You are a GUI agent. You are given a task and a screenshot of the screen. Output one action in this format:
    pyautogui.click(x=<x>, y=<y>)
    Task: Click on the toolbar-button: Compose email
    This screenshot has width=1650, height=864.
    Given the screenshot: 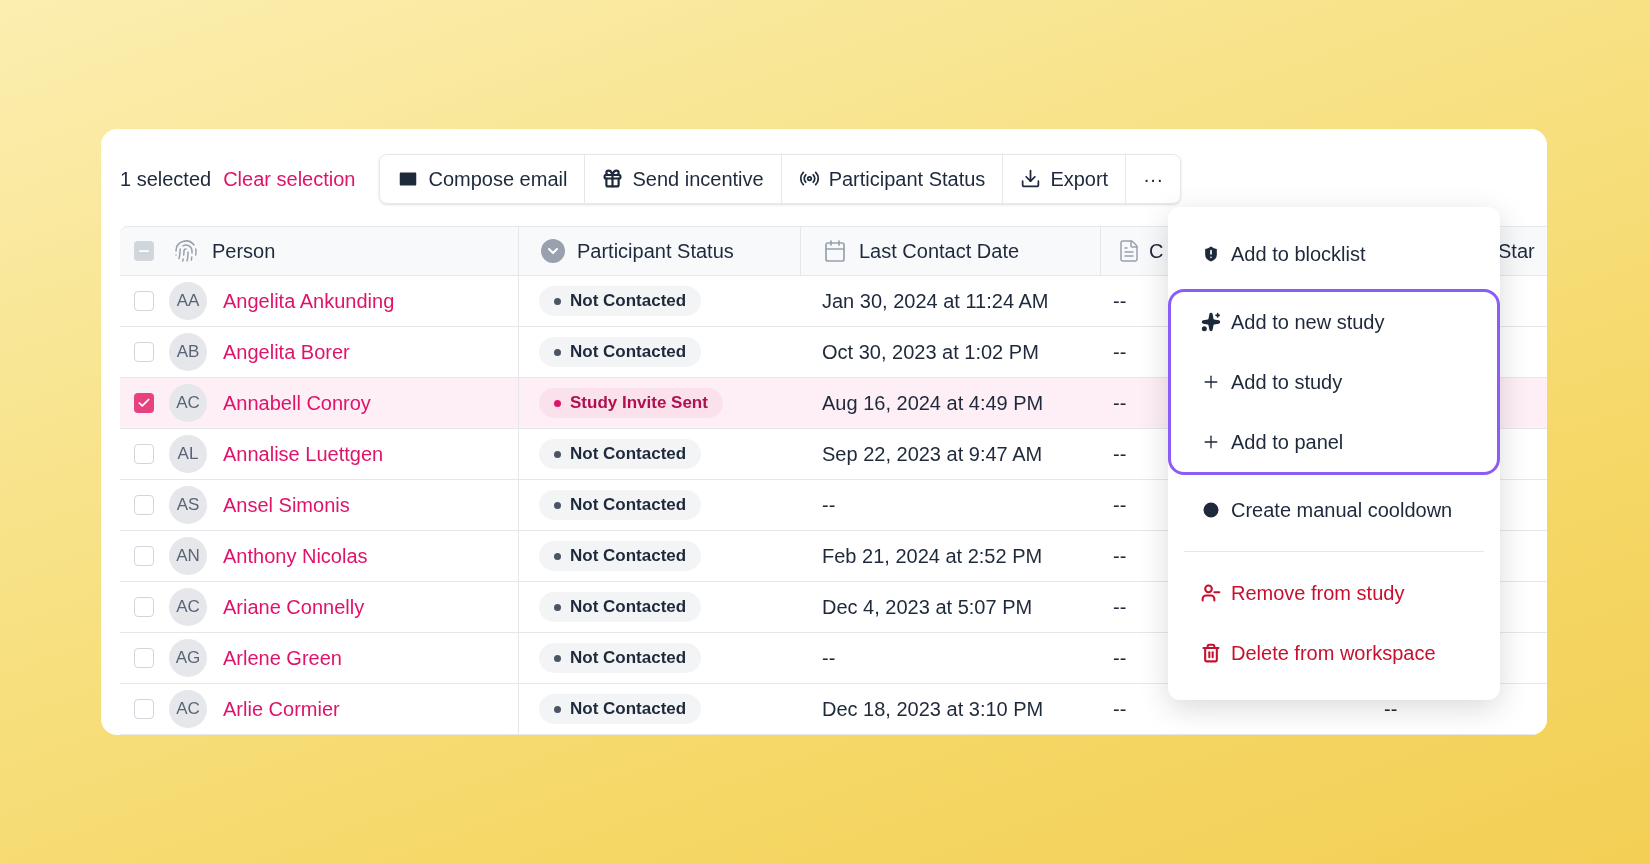 What is the action you would take?
    pyautogui.click(x=482, y=178)
    